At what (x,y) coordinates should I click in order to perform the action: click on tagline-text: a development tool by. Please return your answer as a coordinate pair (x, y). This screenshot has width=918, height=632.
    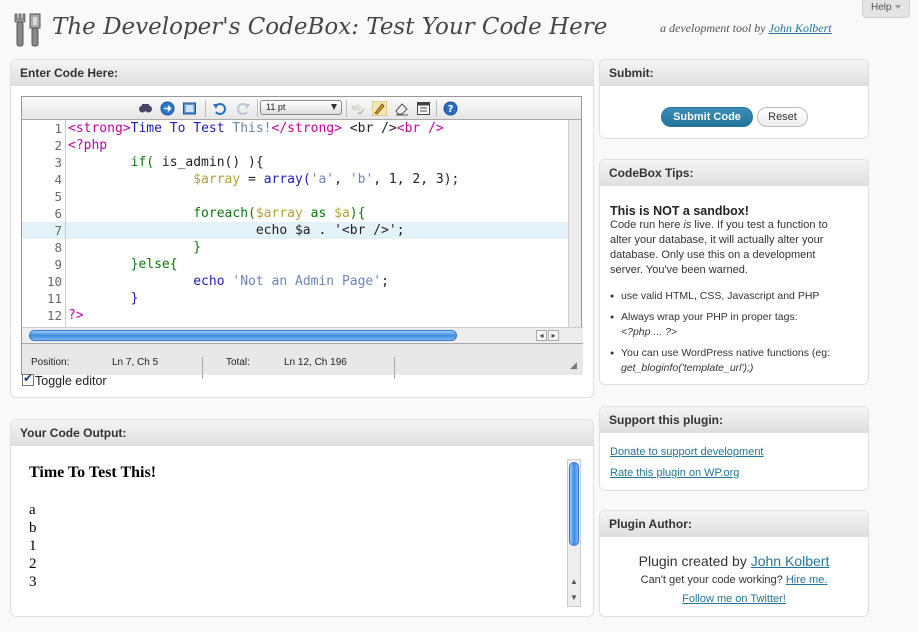
    Looking at the image, I should click on (713, 28).